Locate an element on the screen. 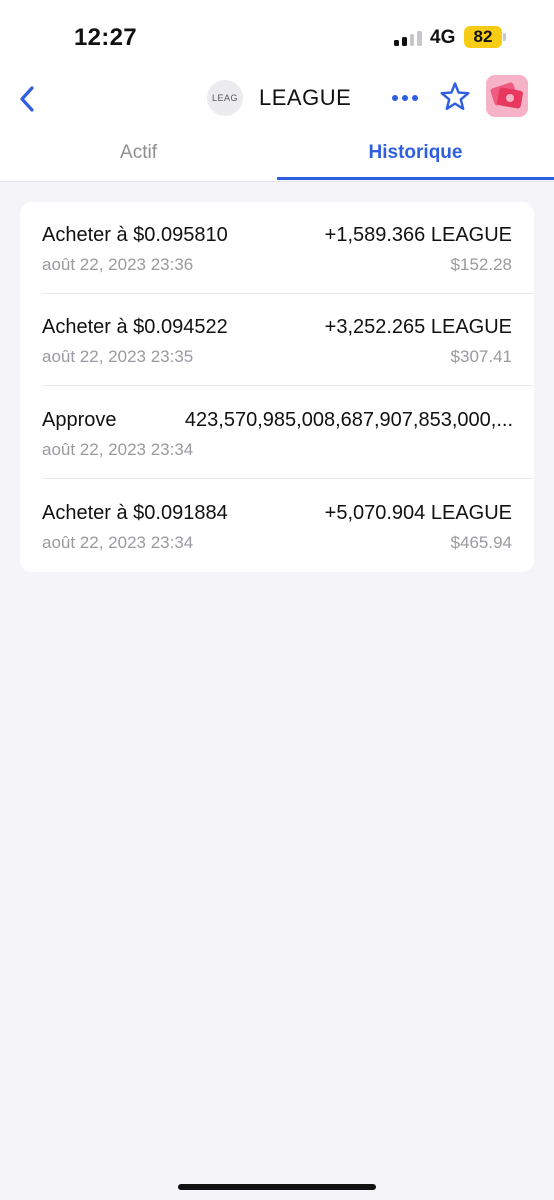 The image size is (554, 1200). battery-indicator: 82 is located at coordinates (483, 37).